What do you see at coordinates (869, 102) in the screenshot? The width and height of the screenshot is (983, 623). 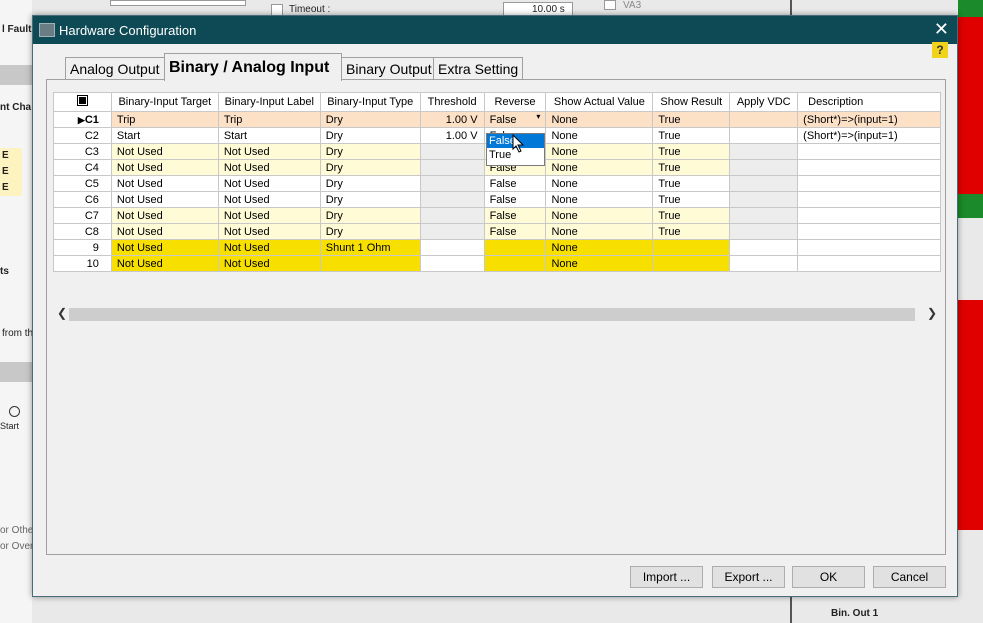 I see `column-header: Description` at bounding box center [869, 102].